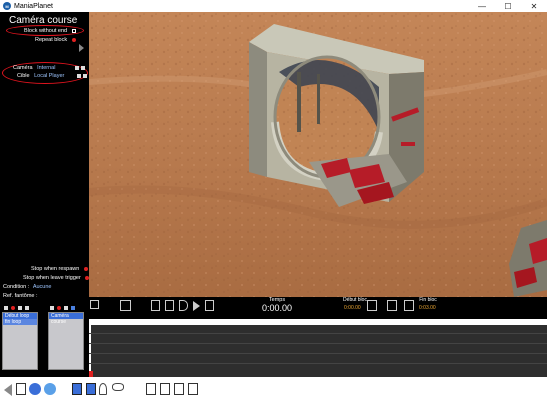 The height and width of the screenshot is (400, 547). What do you see at coordinates (352, 308) in the screenshot?
I see `block-start-value: 0:00.00` at bounding box center [352, 308].